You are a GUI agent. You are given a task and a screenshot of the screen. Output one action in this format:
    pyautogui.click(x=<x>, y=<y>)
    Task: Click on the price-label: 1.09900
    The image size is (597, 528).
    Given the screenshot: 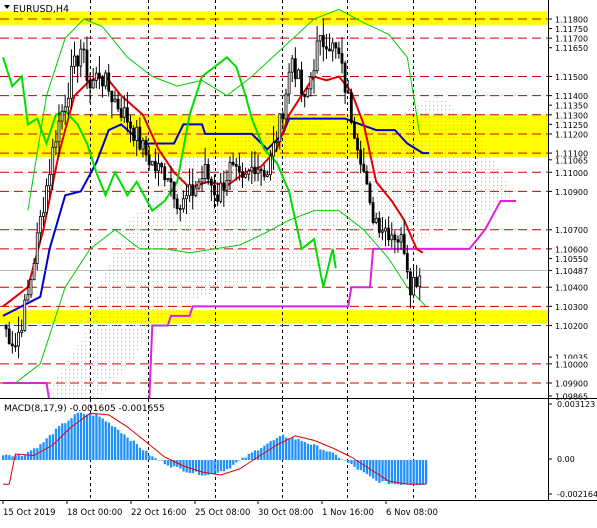 What is the action you would take?
    pyautogui.click(x=571, y=384)
    